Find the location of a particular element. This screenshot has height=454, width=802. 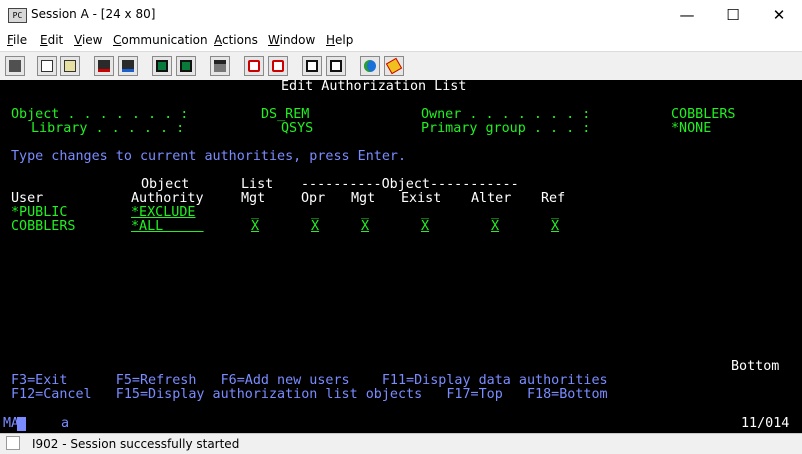

edit-button is located at coordinates (394, 66).